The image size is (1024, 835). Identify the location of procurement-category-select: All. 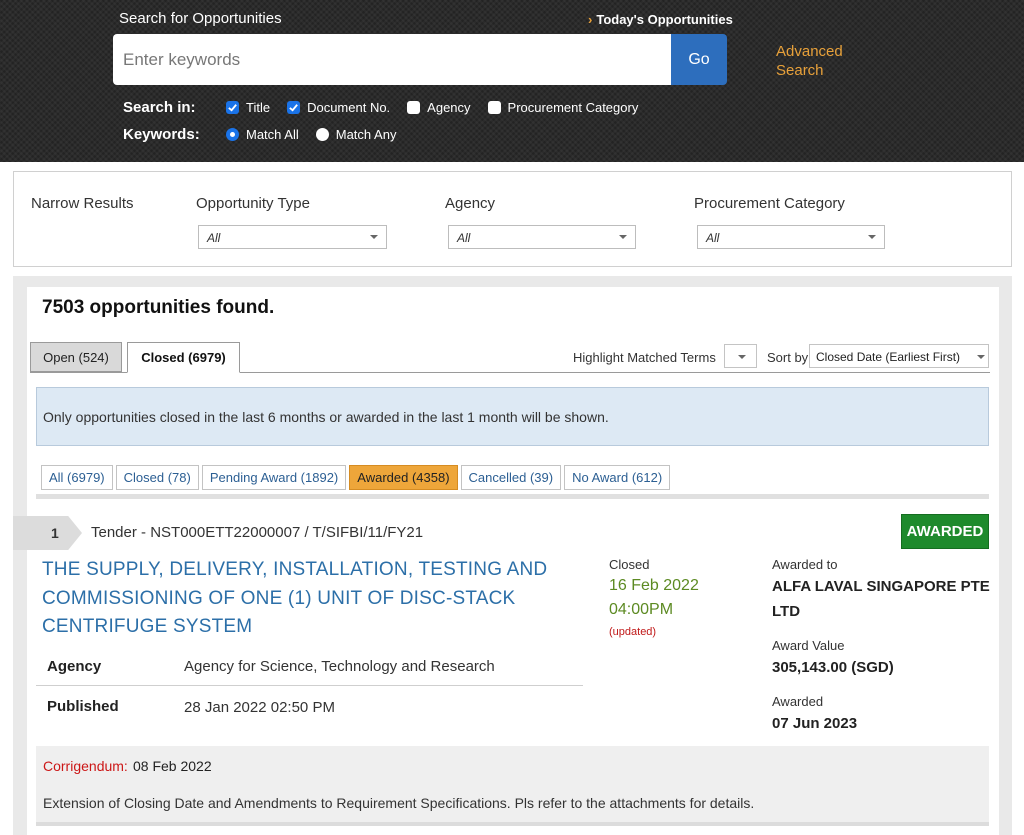
(791, 237).